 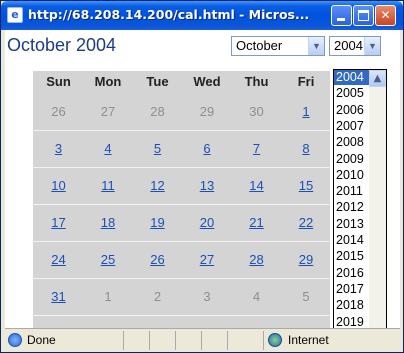 I want to click on calendar-week-row: 345678, so click(x=181, y=149).